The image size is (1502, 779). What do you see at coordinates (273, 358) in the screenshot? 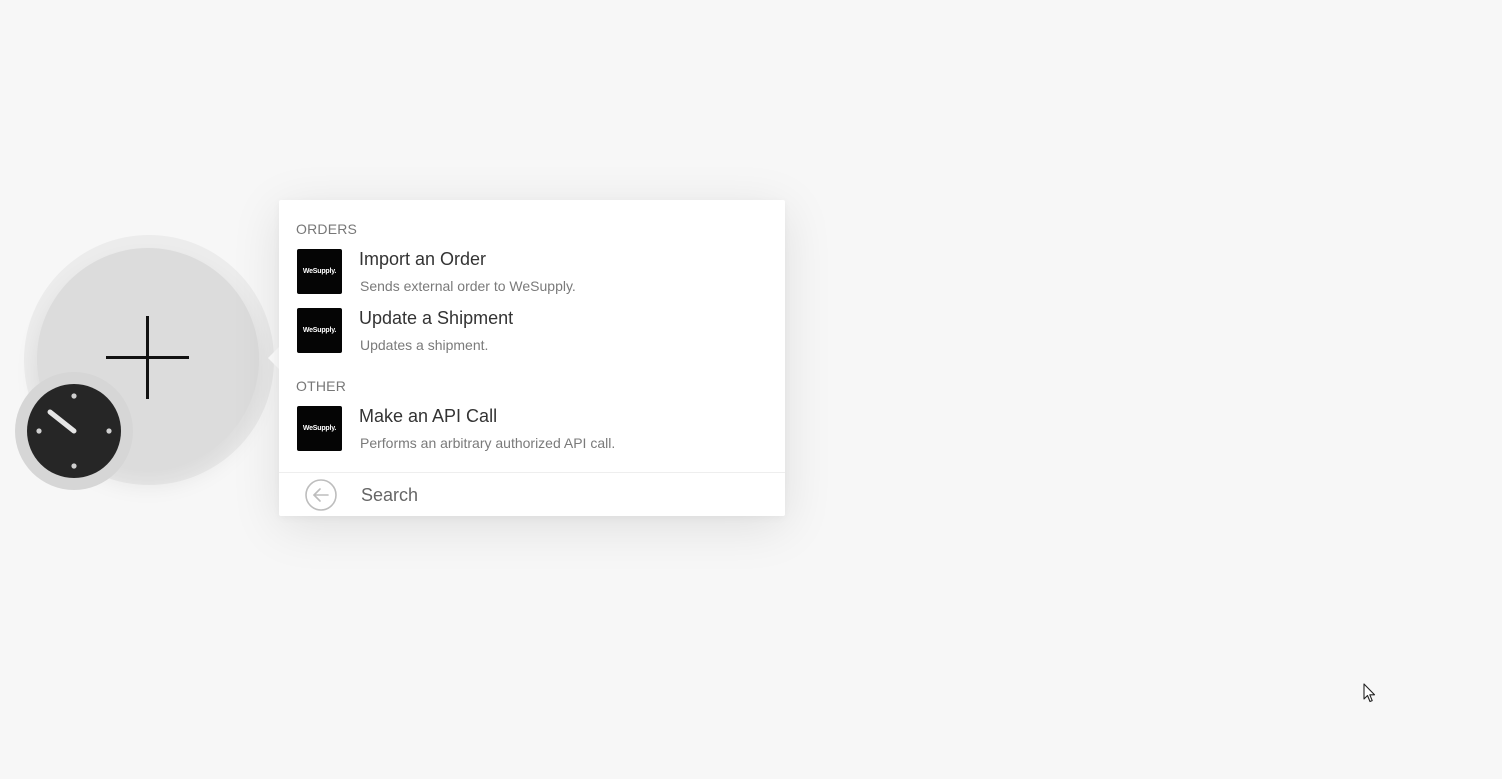
I see `menu-pointer` at bounding box center [273, 358].